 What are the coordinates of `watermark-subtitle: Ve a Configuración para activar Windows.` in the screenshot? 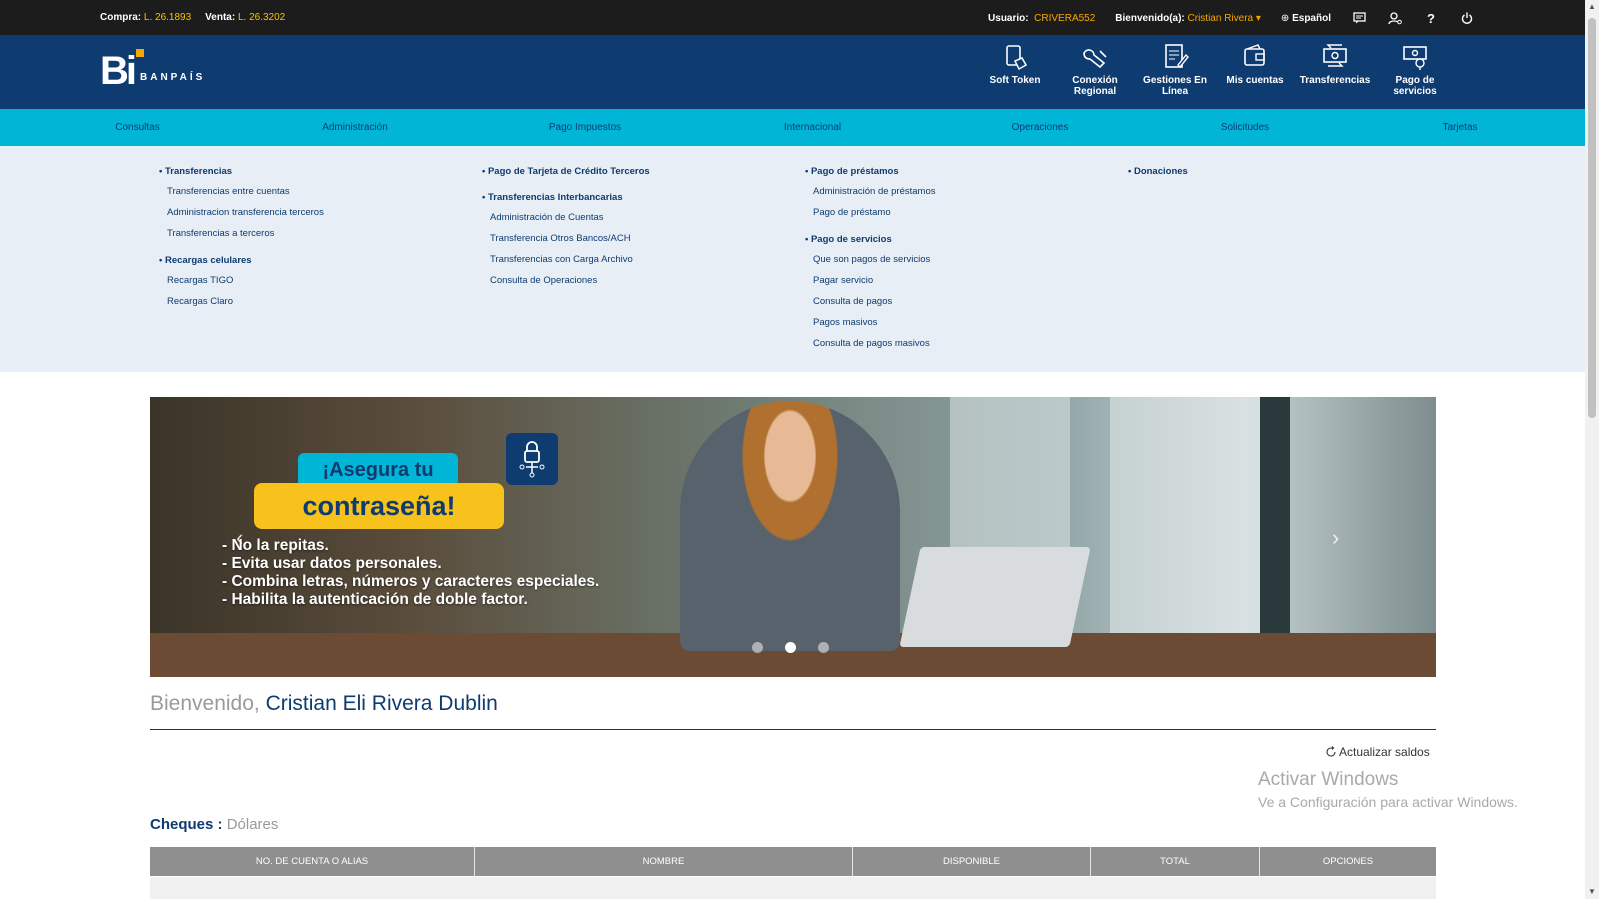 It's located at (1388, 802).